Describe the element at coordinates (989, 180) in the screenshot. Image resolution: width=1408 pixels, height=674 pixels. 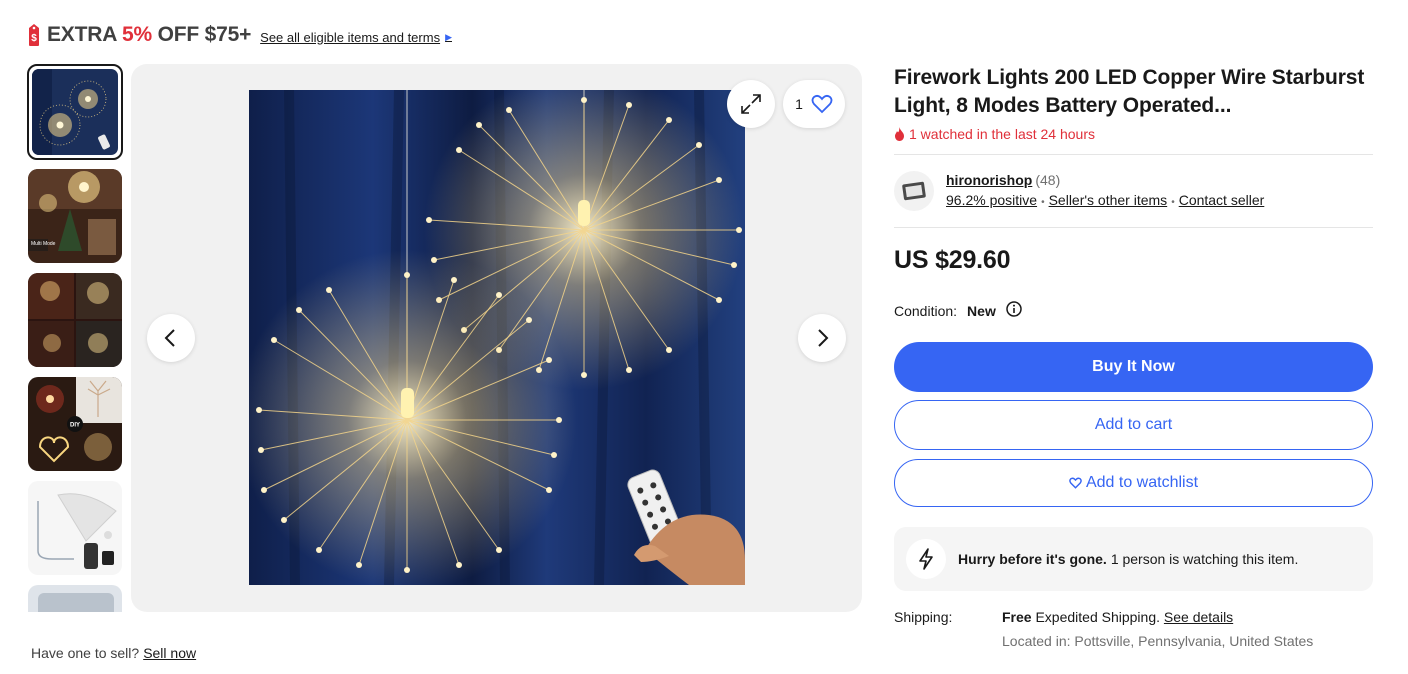
I see `seller-name-link: hironorishop` at that location.